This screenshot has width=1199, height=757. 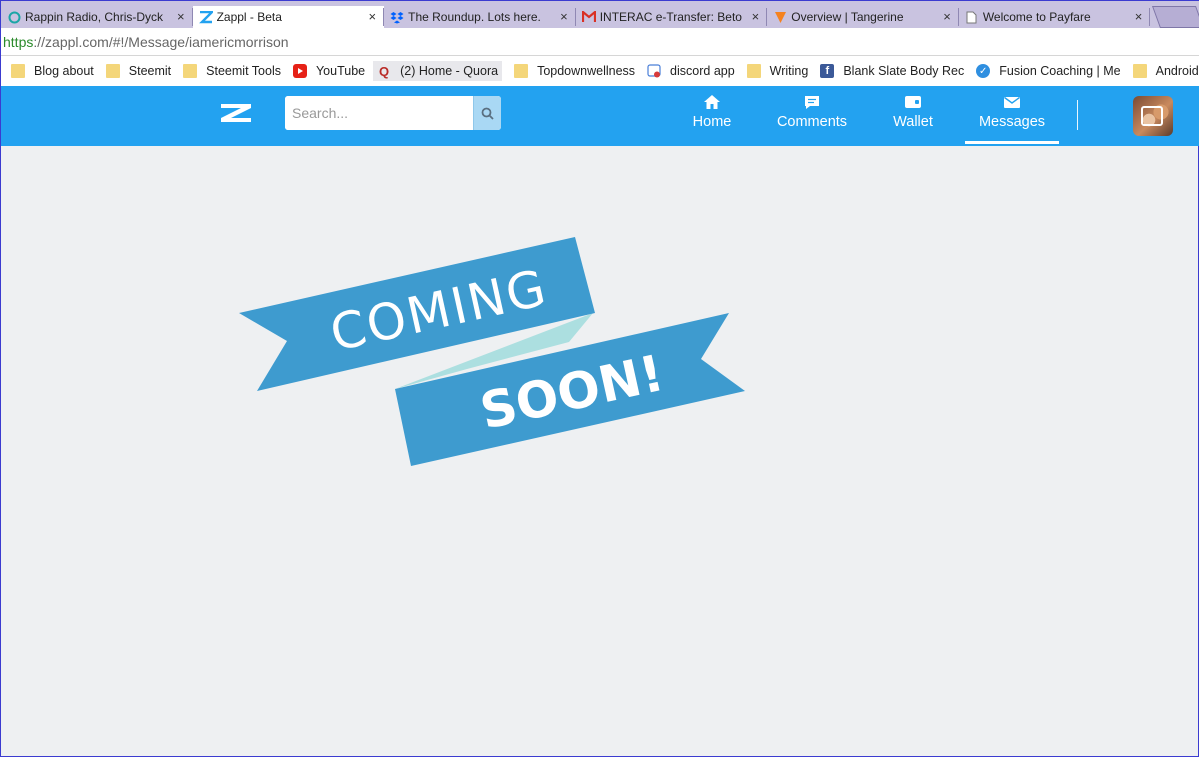 I want to click on bookmark-steemit: Steemit, so click(x=138, y=71).